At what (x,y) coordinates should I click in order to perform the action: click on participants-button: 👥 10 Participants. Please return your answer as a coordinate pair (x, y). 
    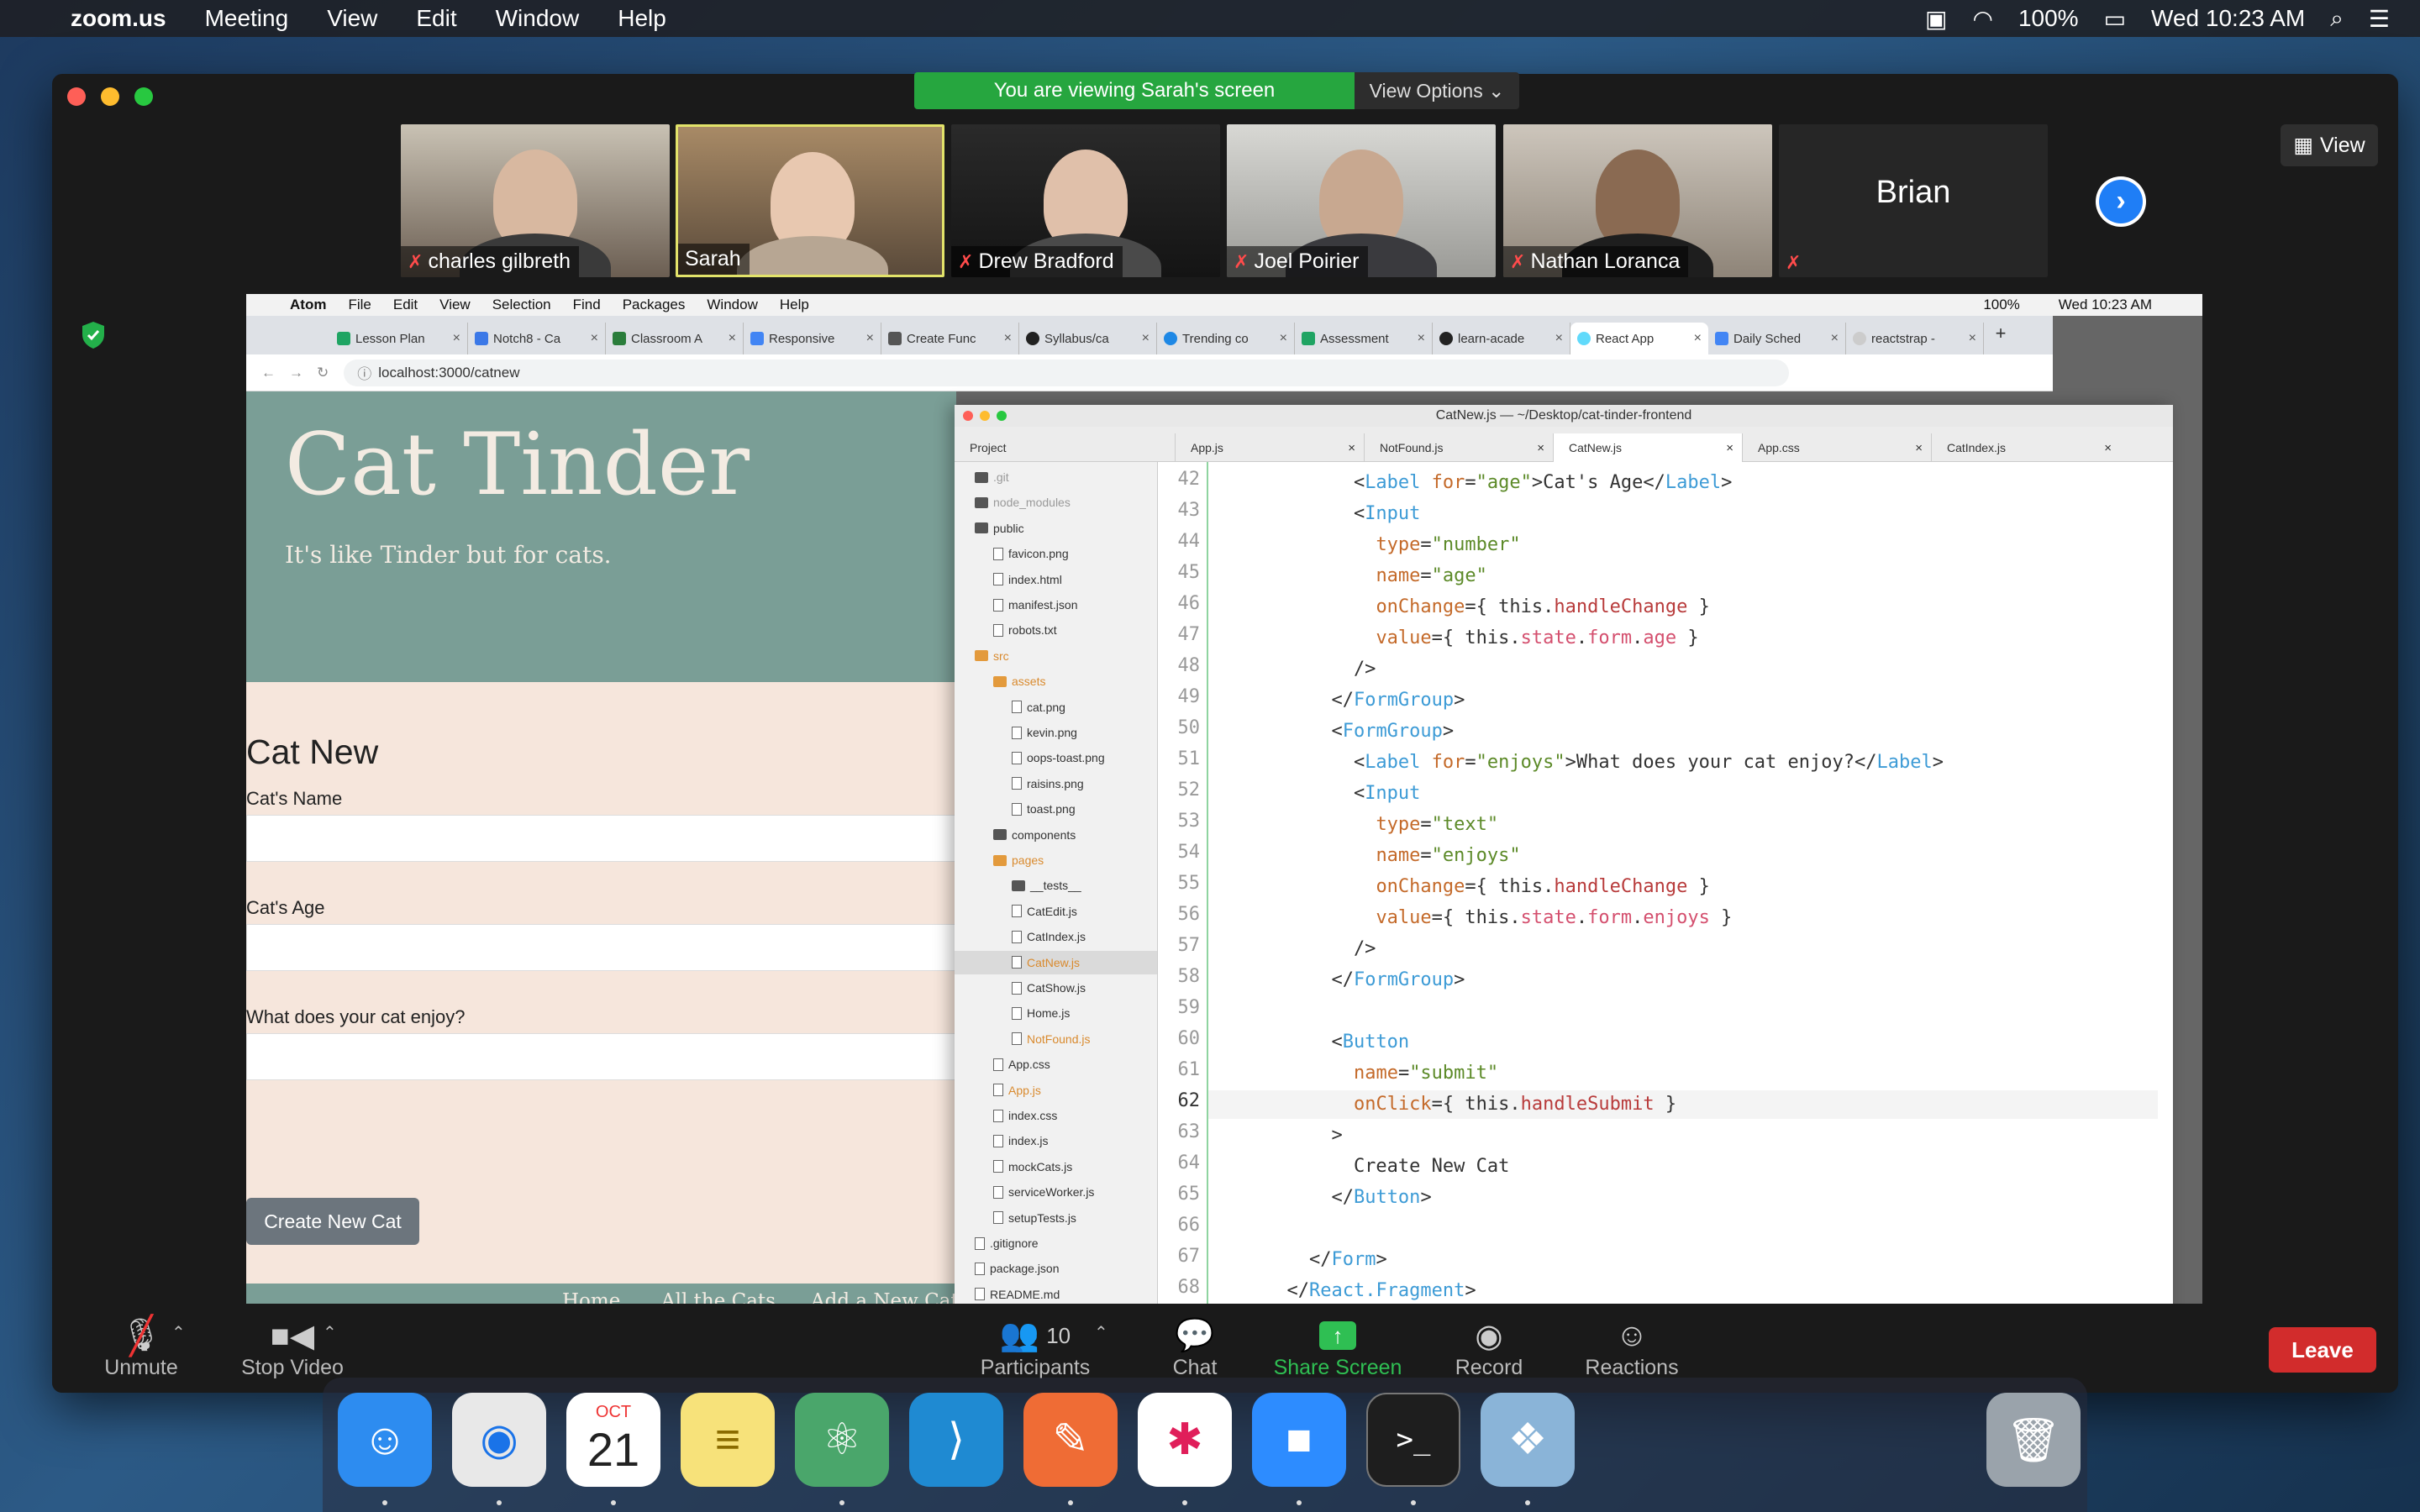
    Looking at the image, I should click on (1035, 1347).